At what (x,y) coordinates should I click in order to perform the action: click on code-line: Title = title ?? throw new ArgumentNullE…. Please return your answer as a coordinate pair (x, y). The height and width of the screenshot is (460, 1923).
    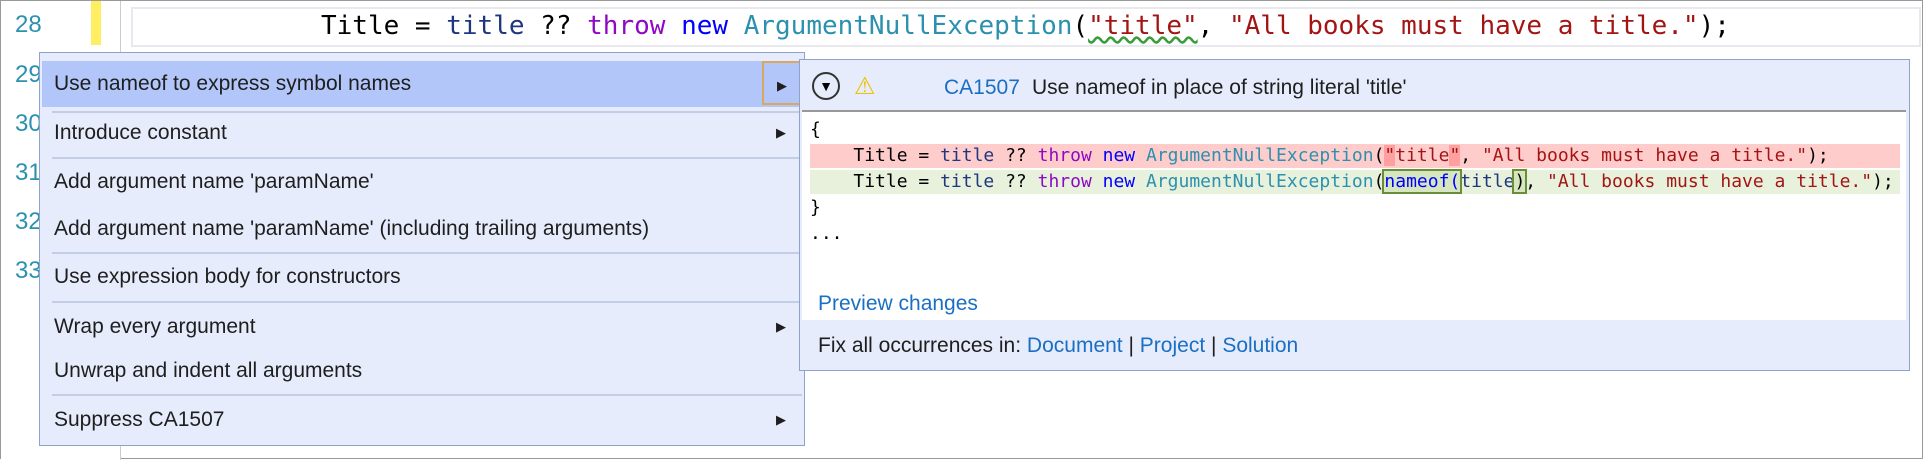
    Looking at the image, I should click on (1025, 26).